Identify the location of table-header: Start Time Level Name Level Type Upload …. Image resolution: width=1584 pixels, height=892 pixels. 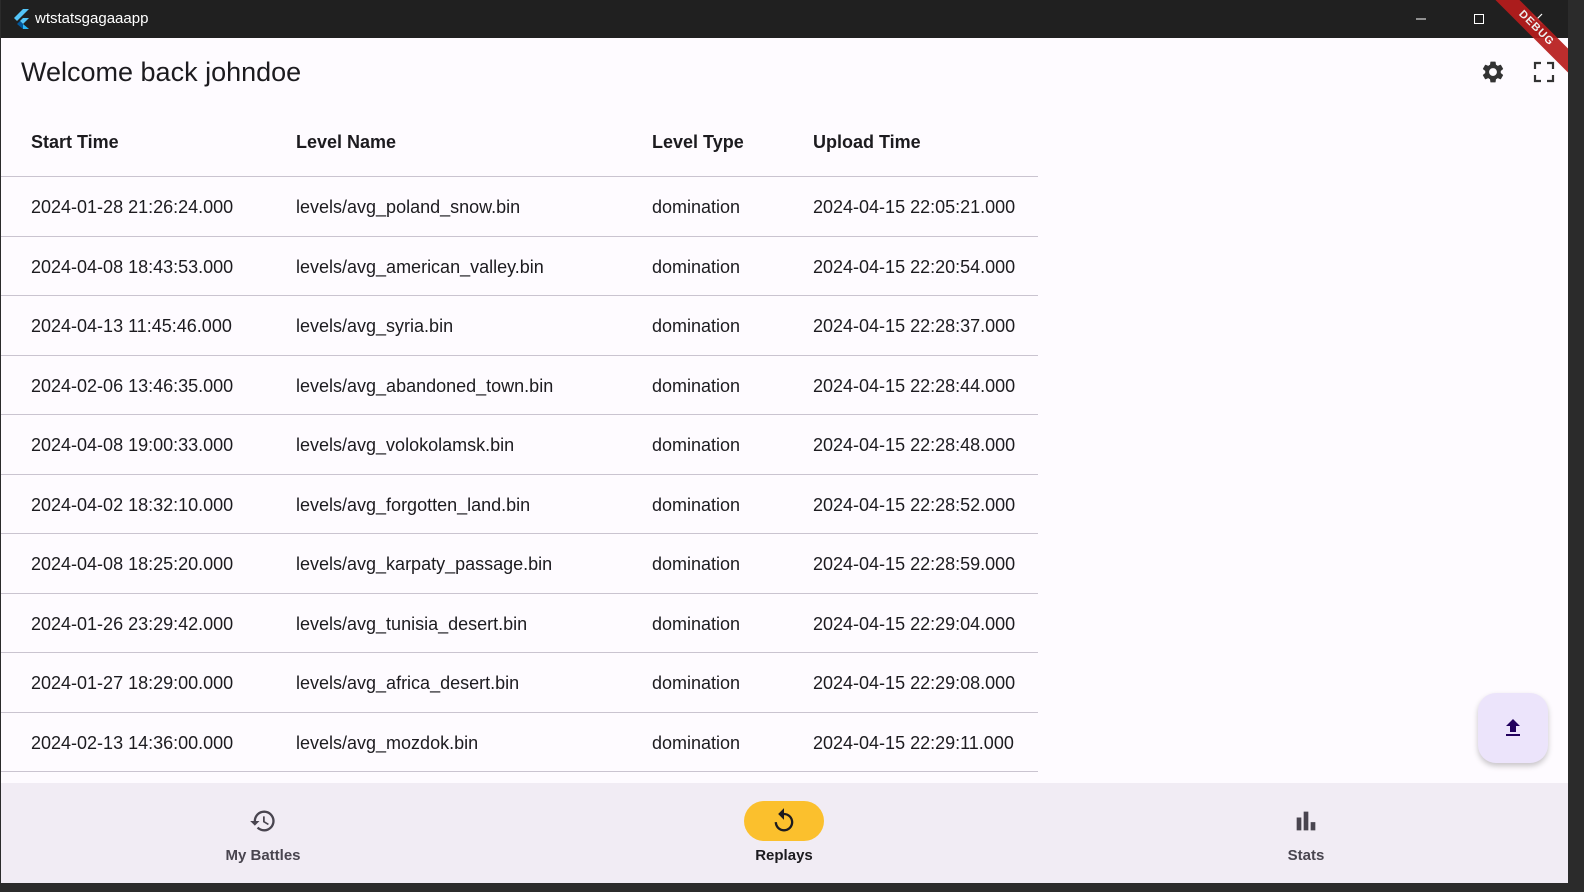
(519, 143).